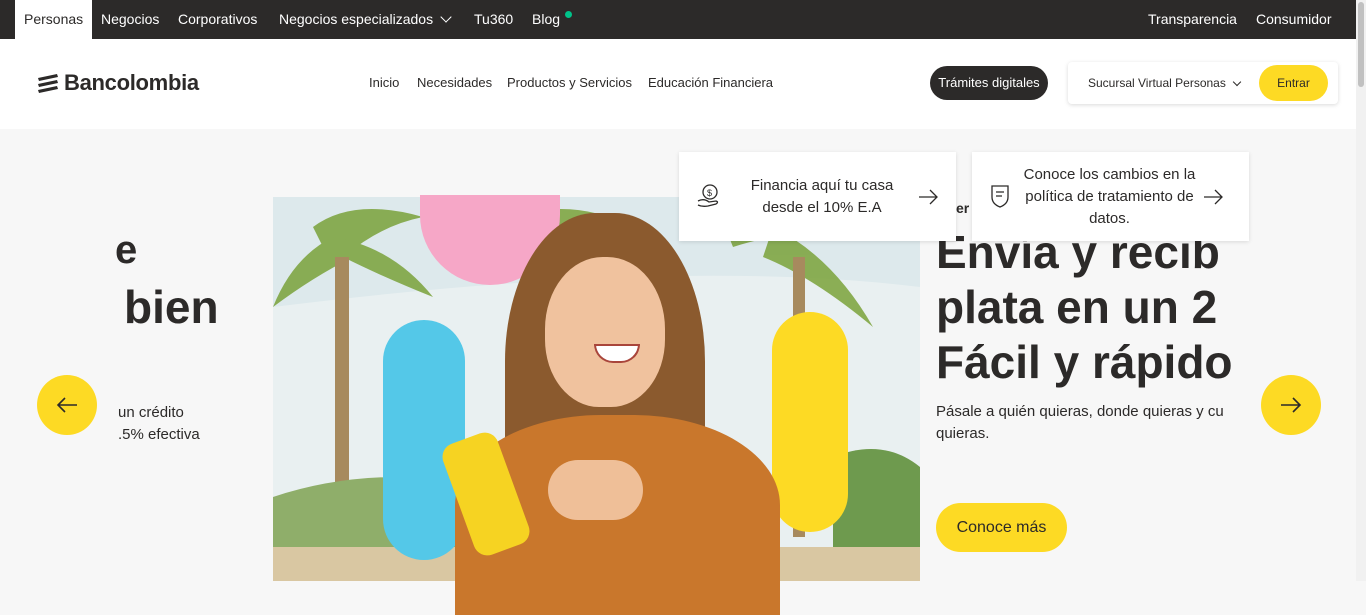  I want to click on blog-new-dot, so click(568, 14).